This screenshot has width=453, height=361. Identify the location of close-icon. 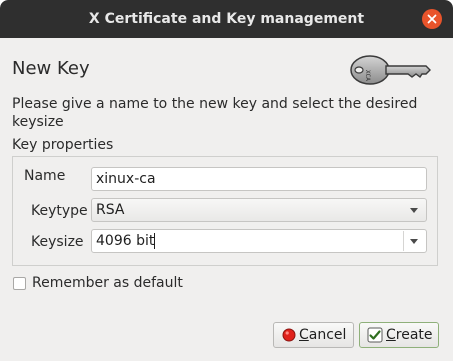
(432, 19).